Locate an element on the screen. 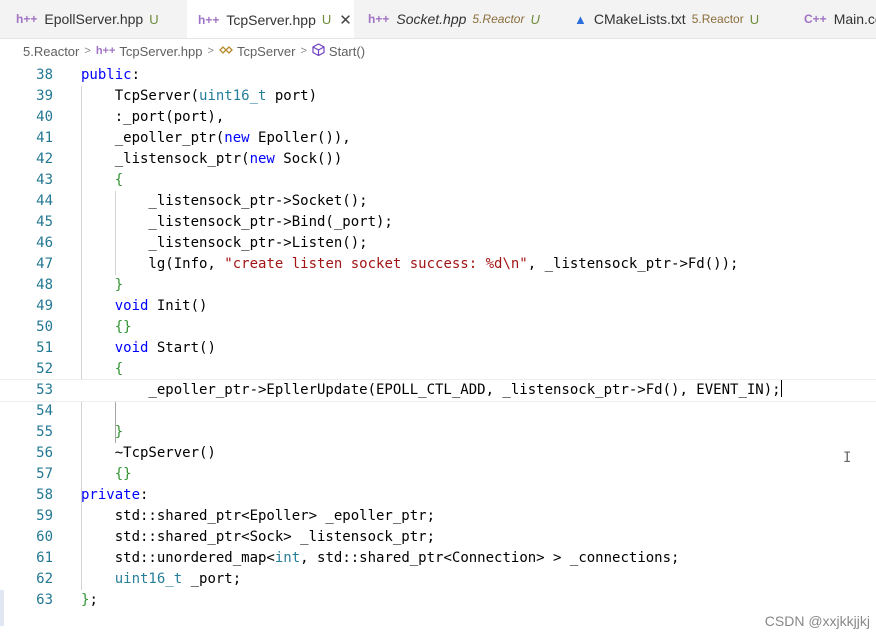 The width and height of the screenshot is (876, 635). line-number: 49 is located at coordinates (44, 306).